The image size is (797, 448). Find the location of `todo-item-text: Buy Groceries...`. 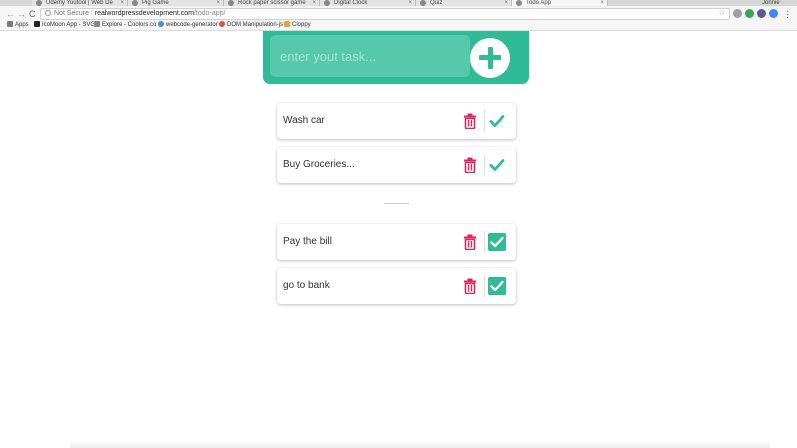

todo-item-text: Buy Groceries... is located at coordinates (319, 164).